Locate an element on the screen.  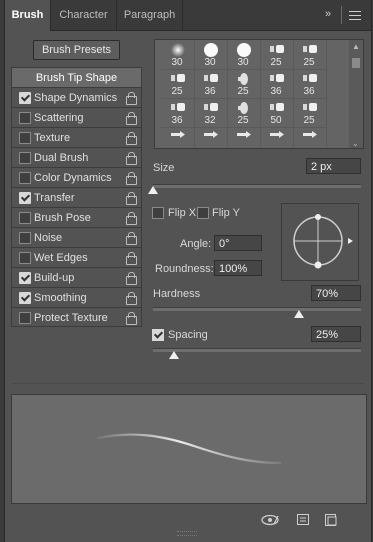
resize-grip is located at coordinates (187, 533).